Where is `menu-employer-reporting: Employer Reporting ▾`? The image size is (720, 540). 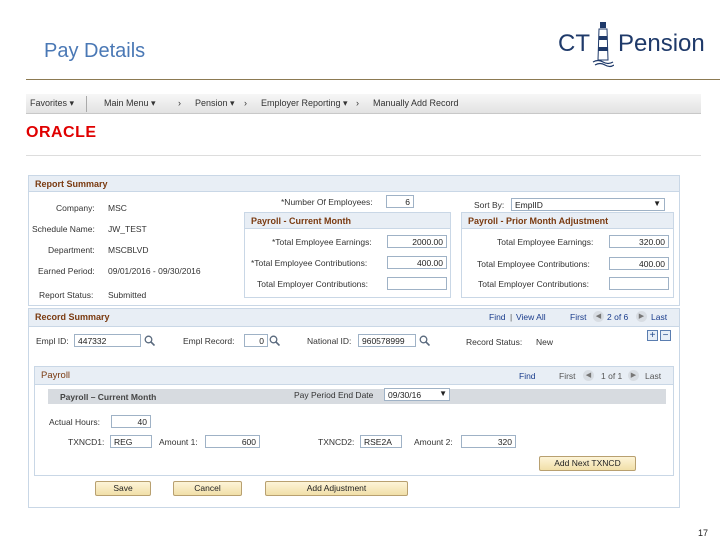
menu-employer-reporting: Employer Reporting ▾ is located at coordinates (304, 103).